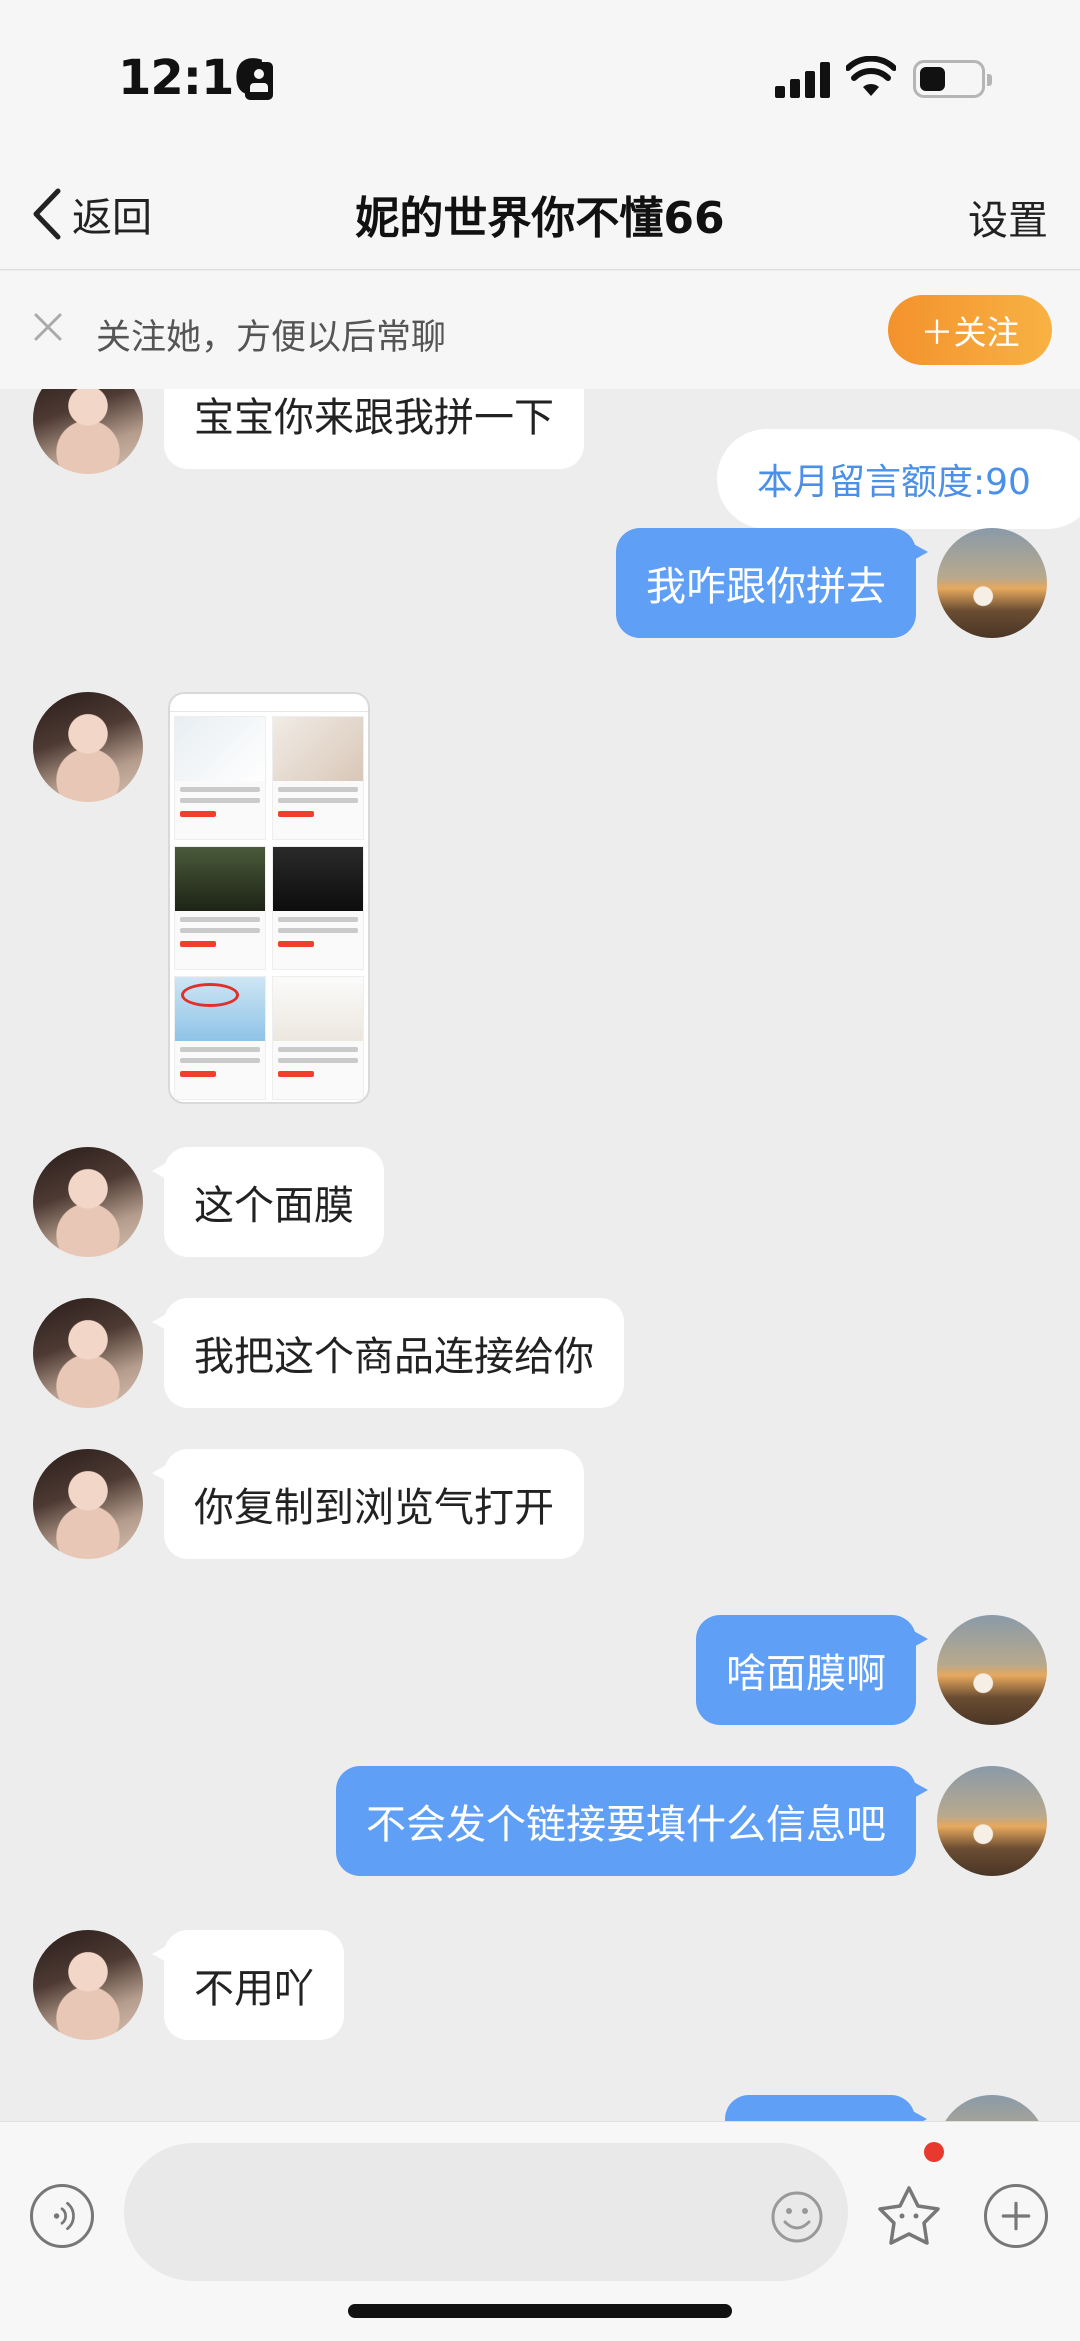 Image resolution: width=1080 pixels, height=2341 pixels. I want to click on status-time: 12:16, so click(192, 78).